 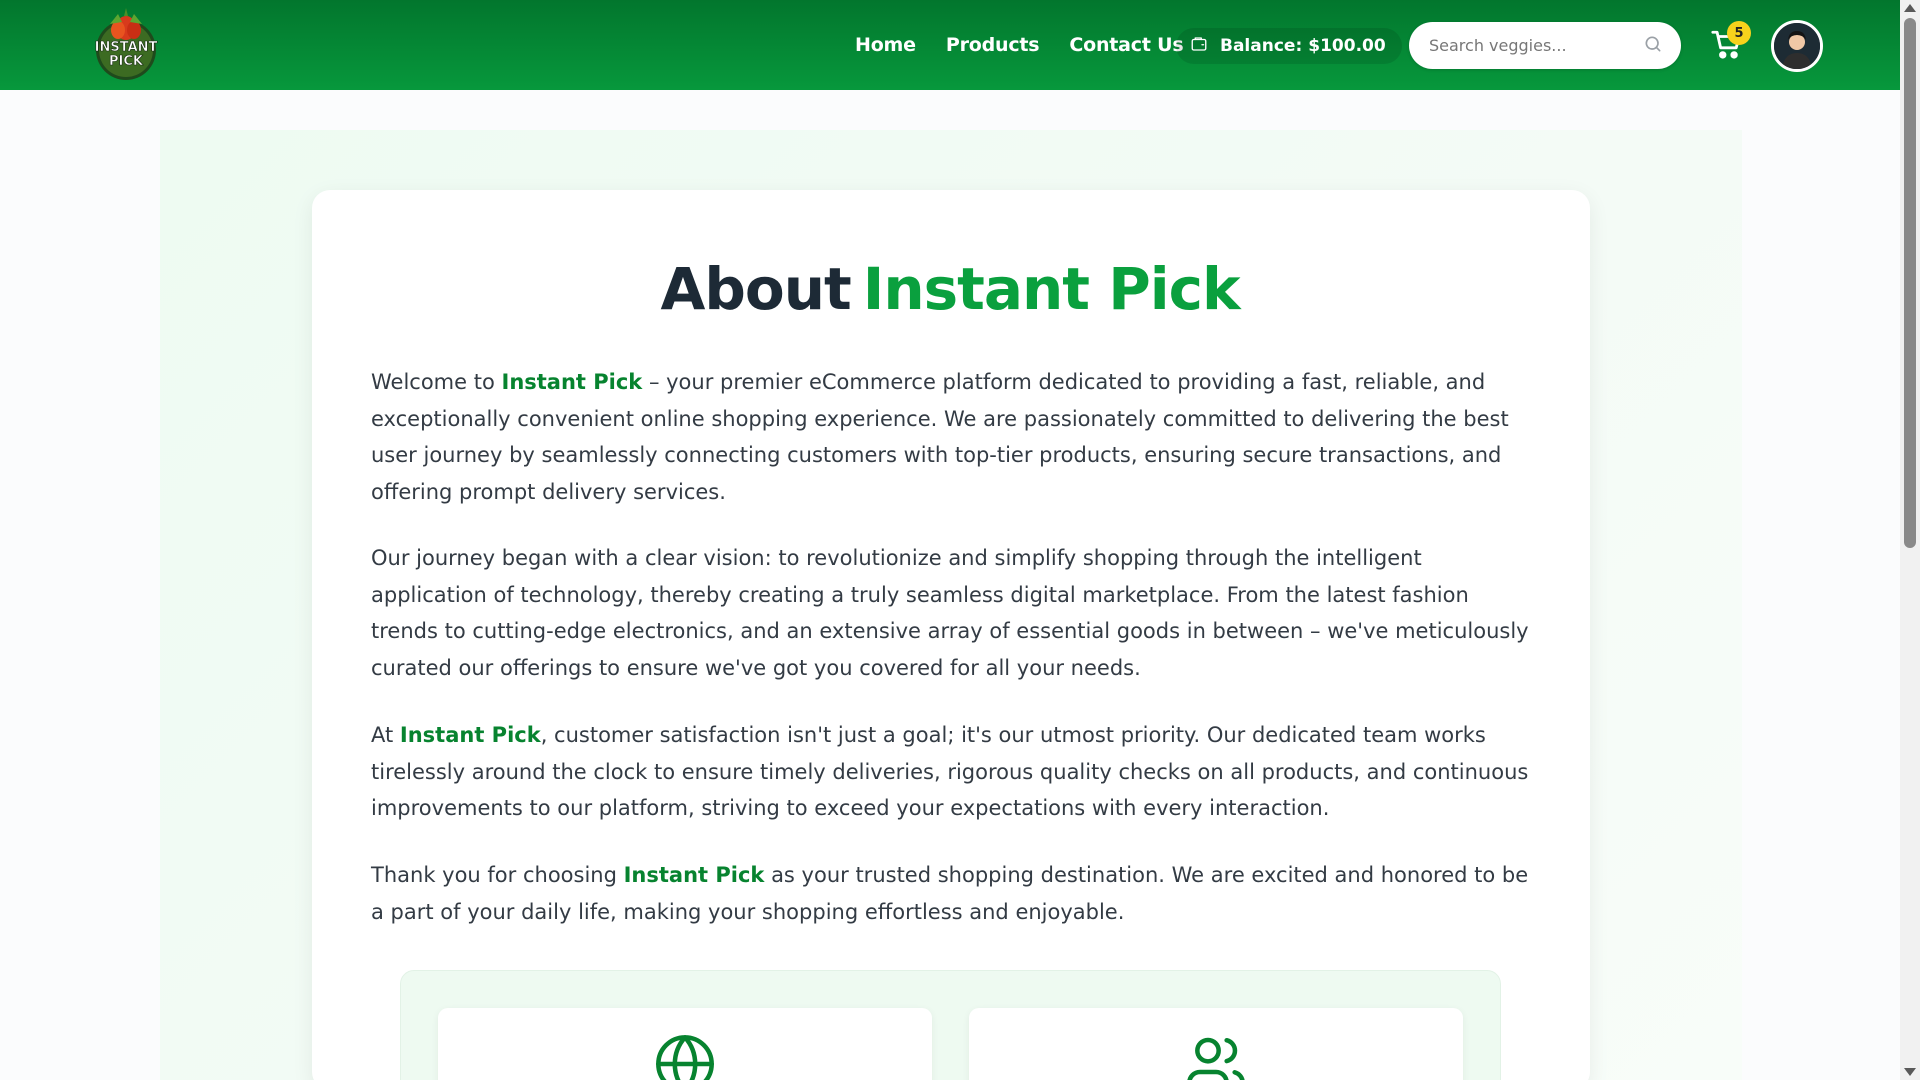 What do you see at coordinates (1126, 45) in the screenshot?
I see `nav-contact-link: Contact Us` at bounding box center [1126, 45].